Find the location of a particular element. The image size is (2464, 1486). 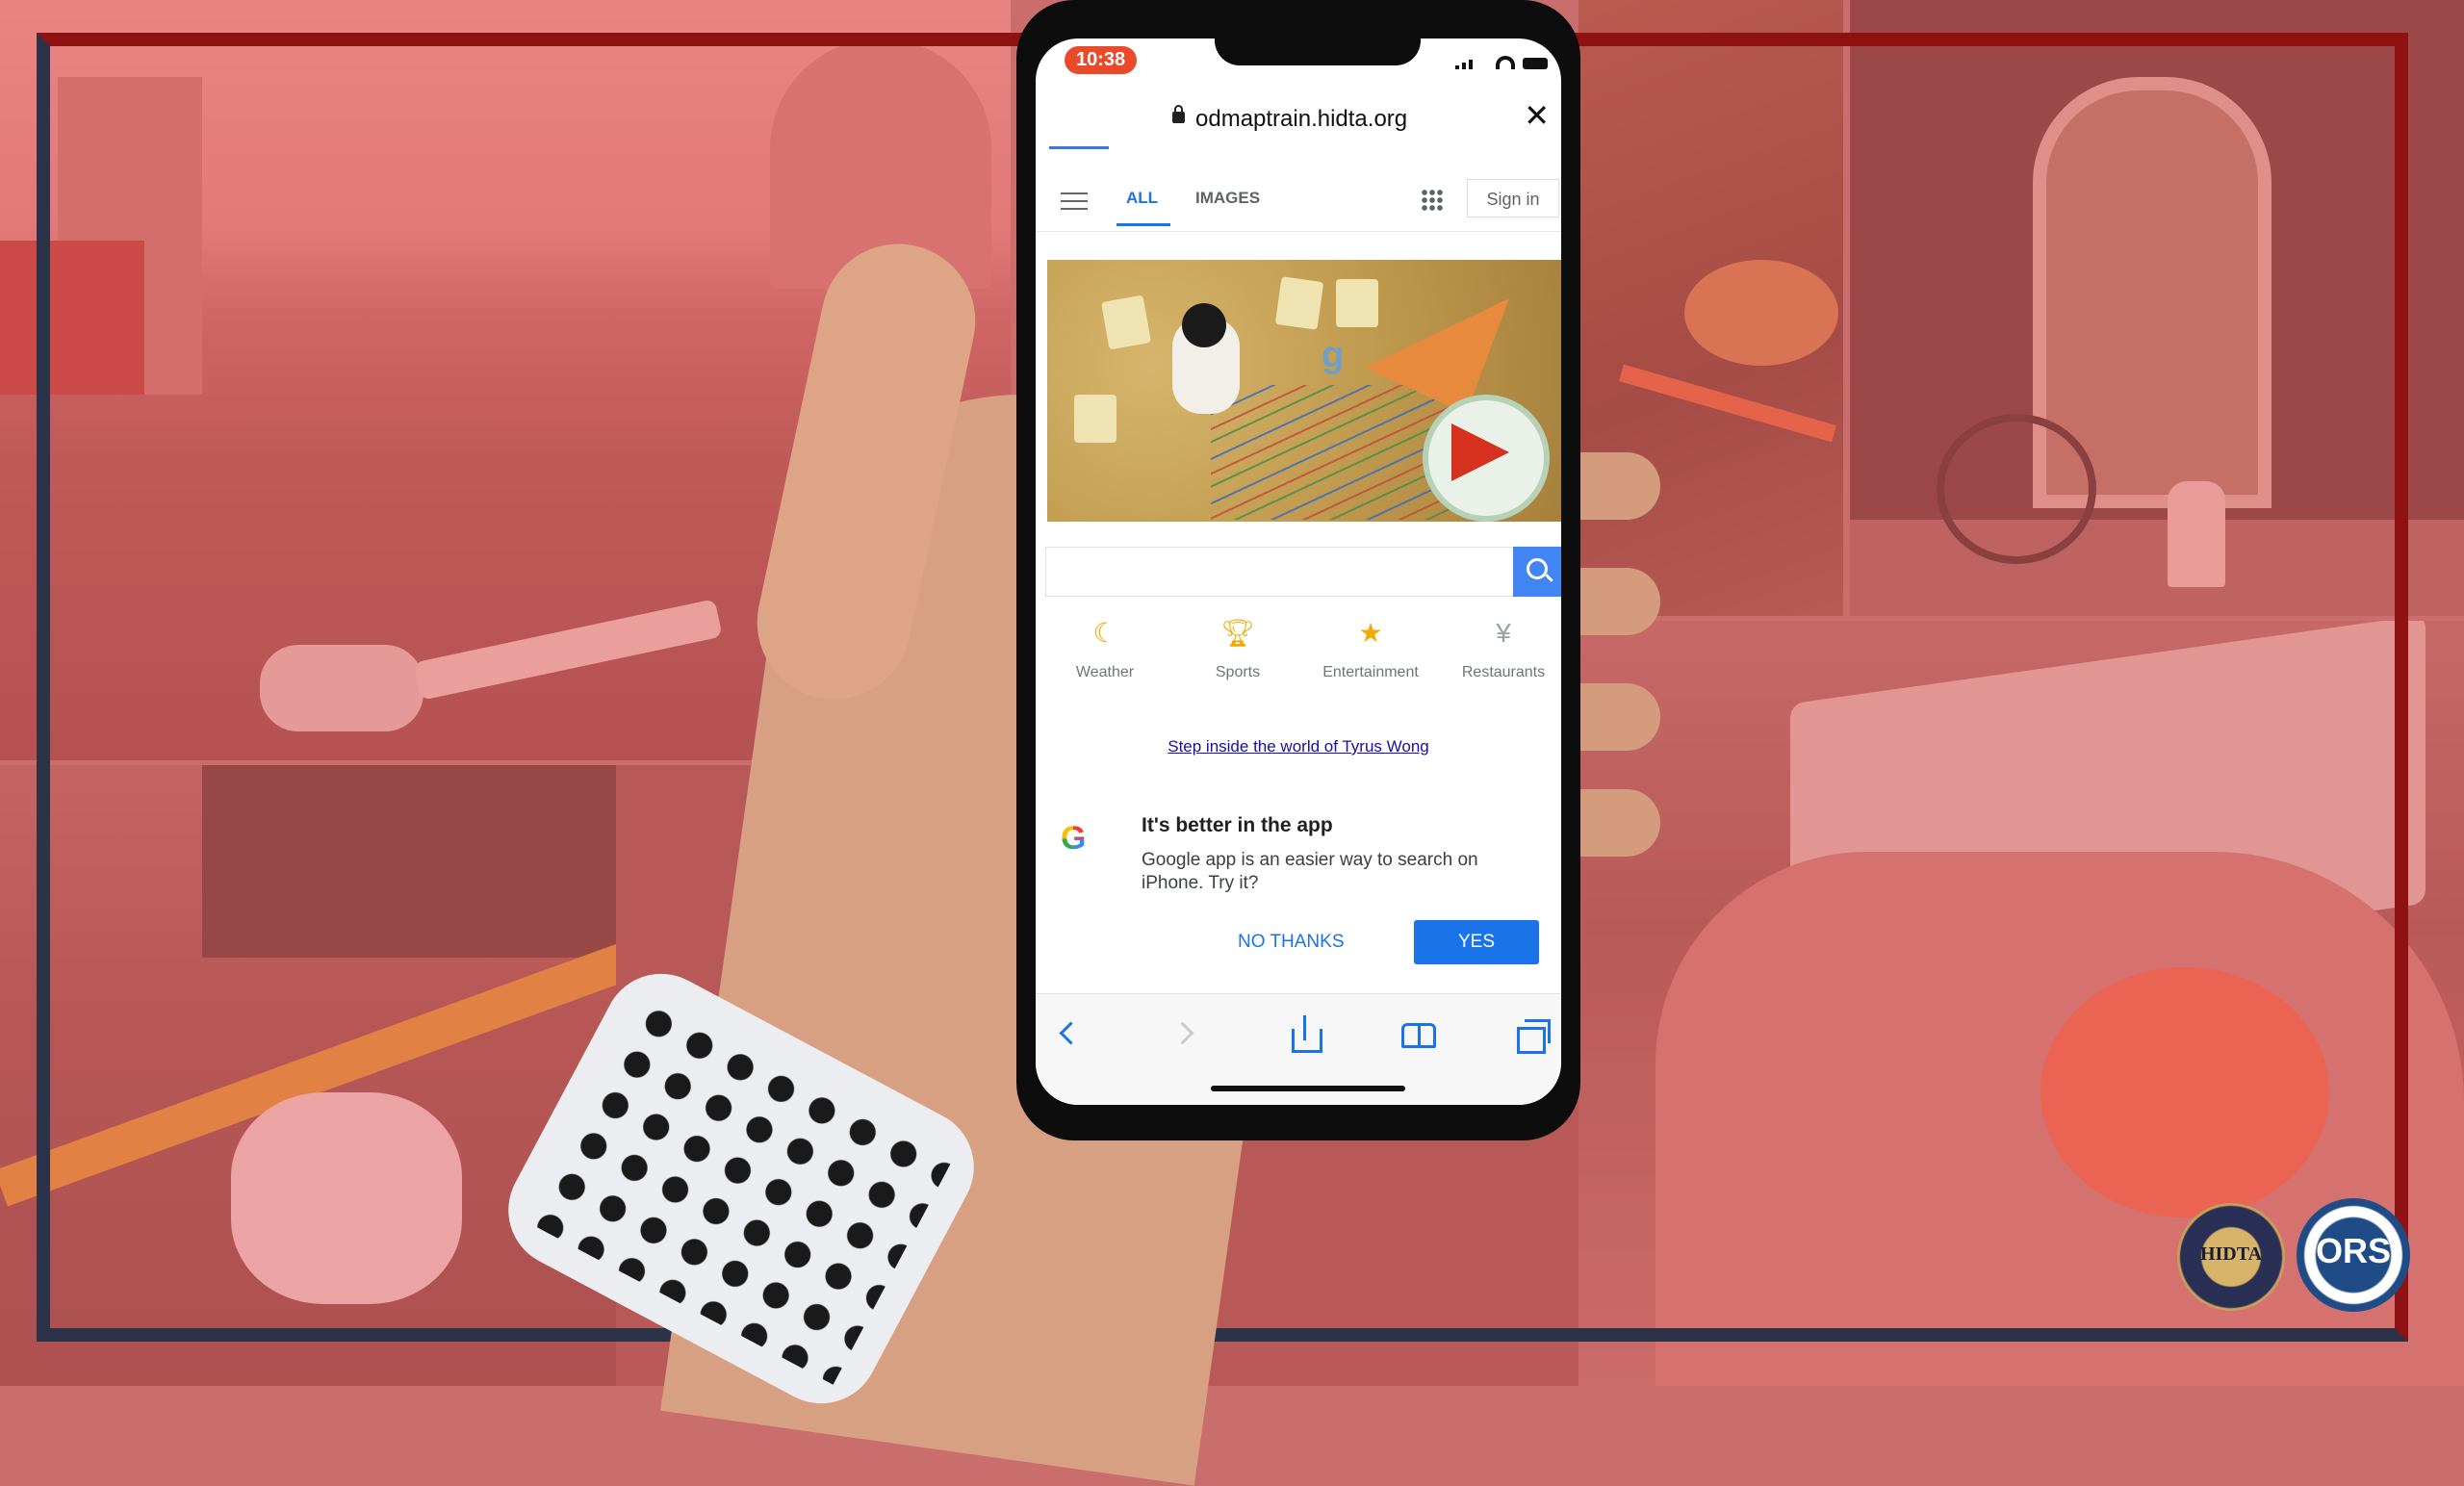

menu-icon is located at coordinates (1074, 201).